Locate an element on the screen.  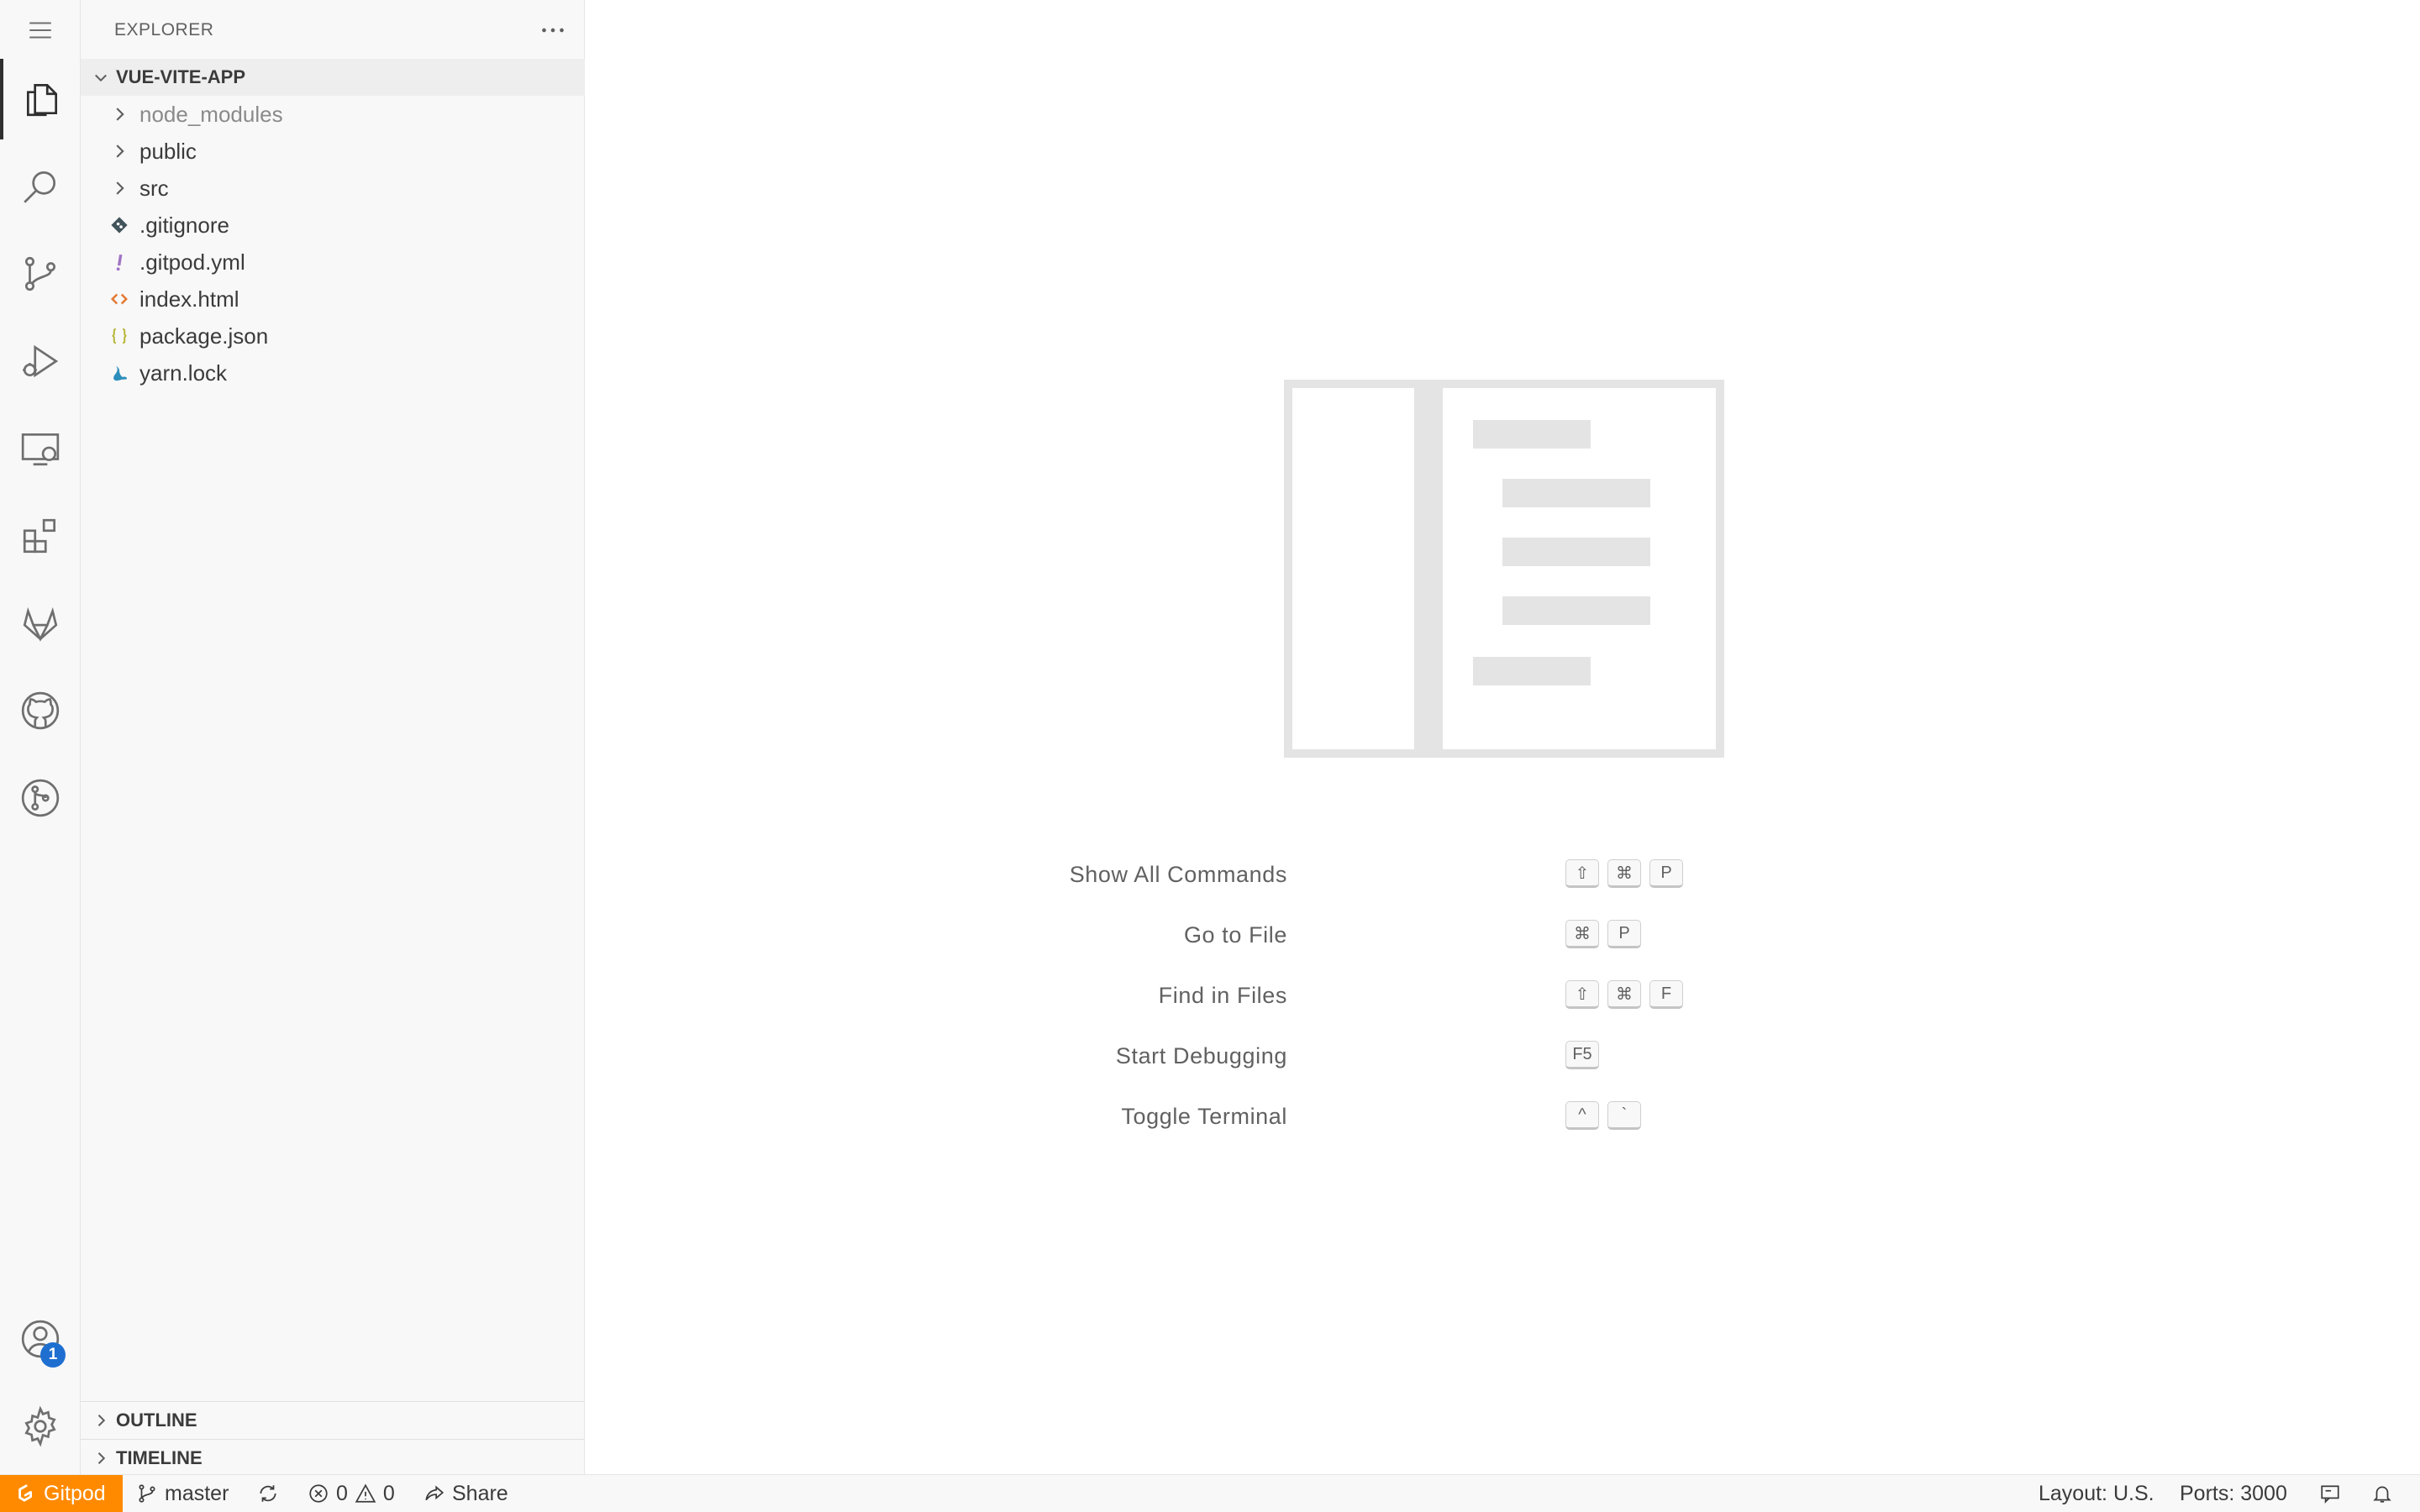
tree-item-label: node_modules is located at coordinates (211, 114).